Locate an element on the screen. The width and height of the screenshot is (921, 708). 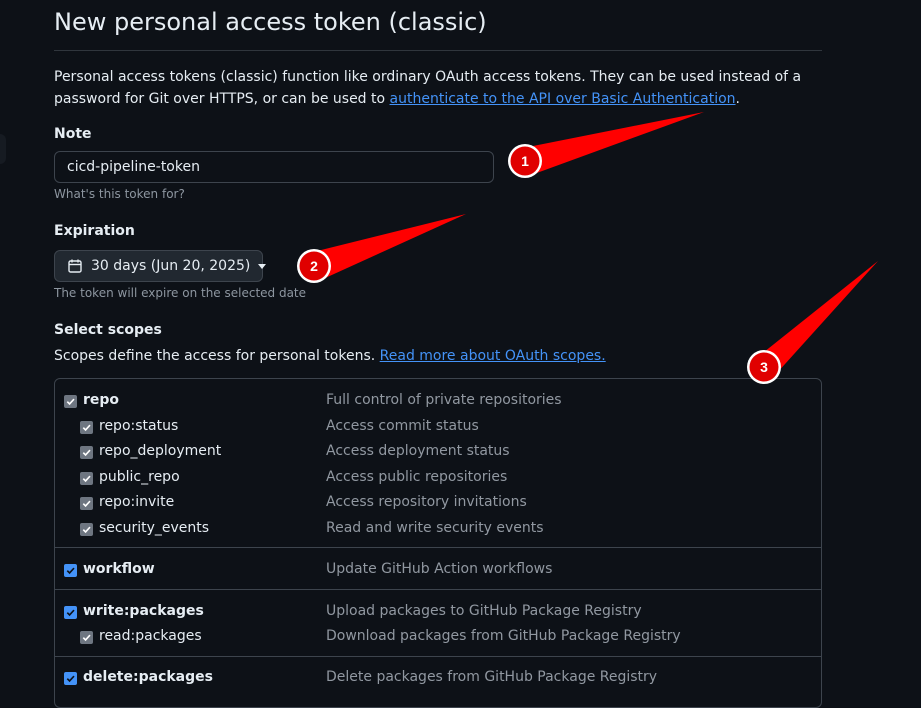
scope-checkbox-public-repo is located at coordinates (86, 478).